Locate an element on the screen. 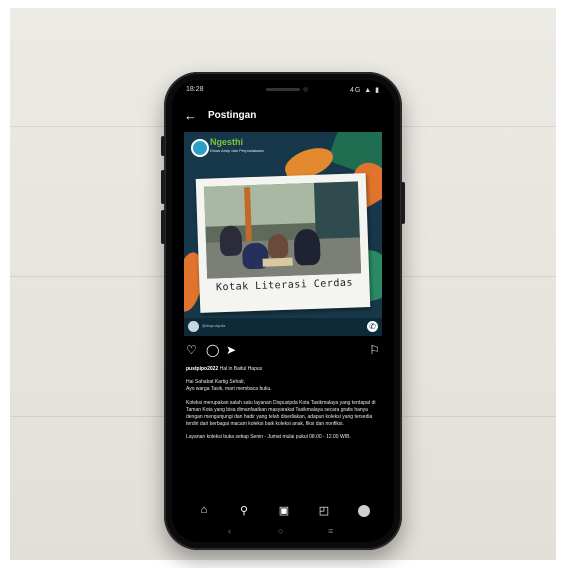 This screenshot has height=568, width=566. bottom-nav: ⌂ ⚲ ▣ ◰ is located at coordinates (283, 512).